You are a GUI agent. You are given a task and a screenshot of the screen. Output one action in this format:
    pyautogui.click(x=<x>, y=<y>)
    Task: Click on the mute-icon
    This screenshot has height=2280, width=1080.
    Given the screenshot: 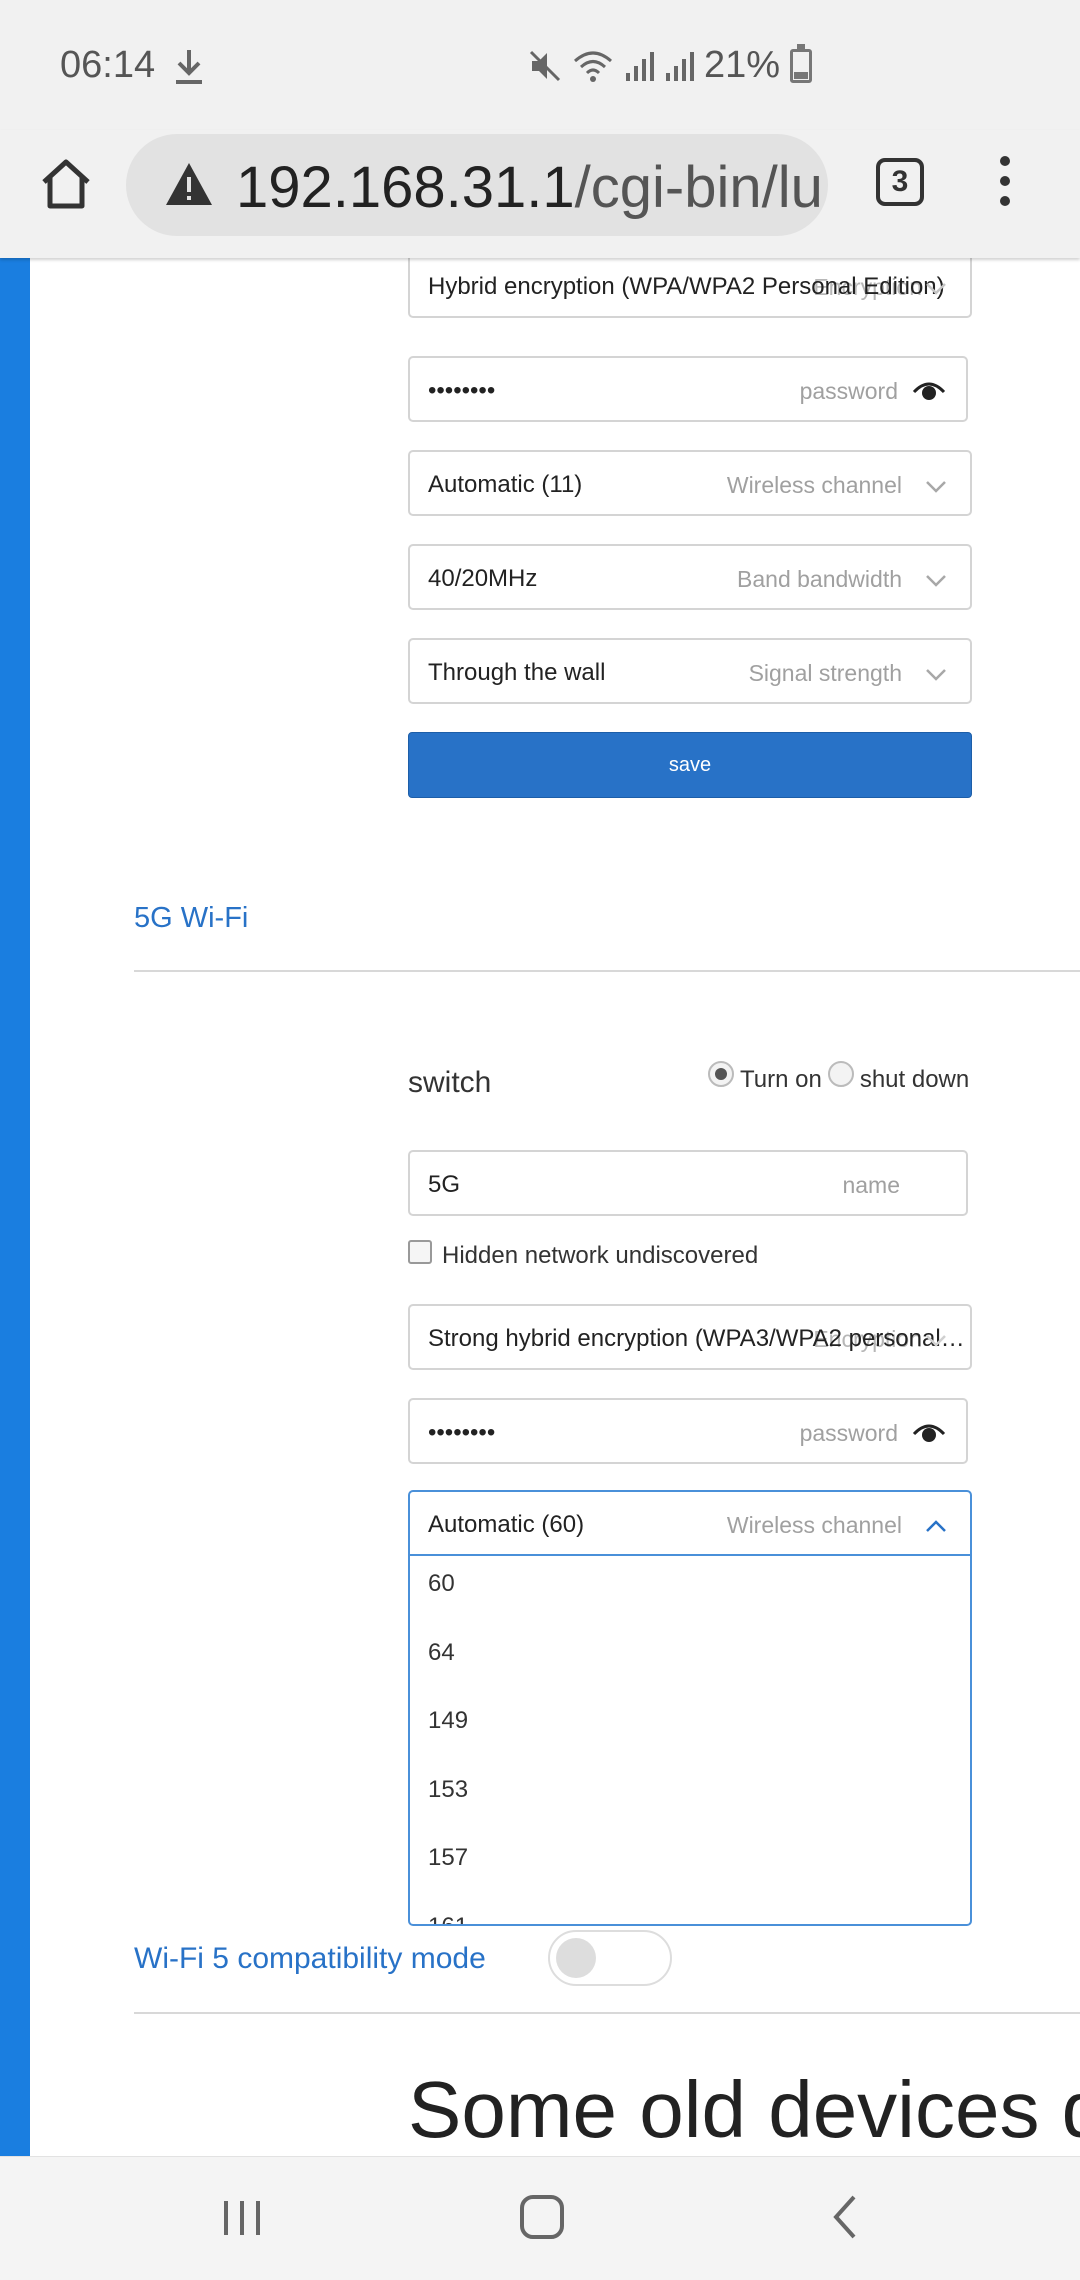 What is the action you would take?
    pyautogui.click(x=544, y=65)
    